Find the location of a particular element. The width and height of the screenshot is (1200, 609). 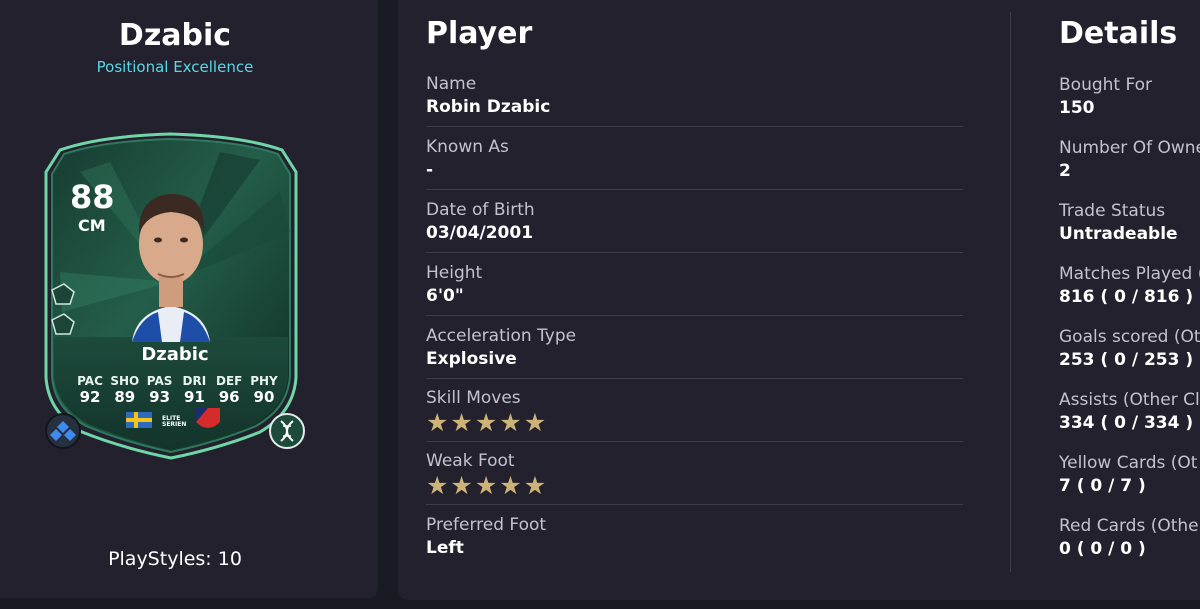

playstyles-count: PlayStyles: 10 is located at coordinates (175, 559).